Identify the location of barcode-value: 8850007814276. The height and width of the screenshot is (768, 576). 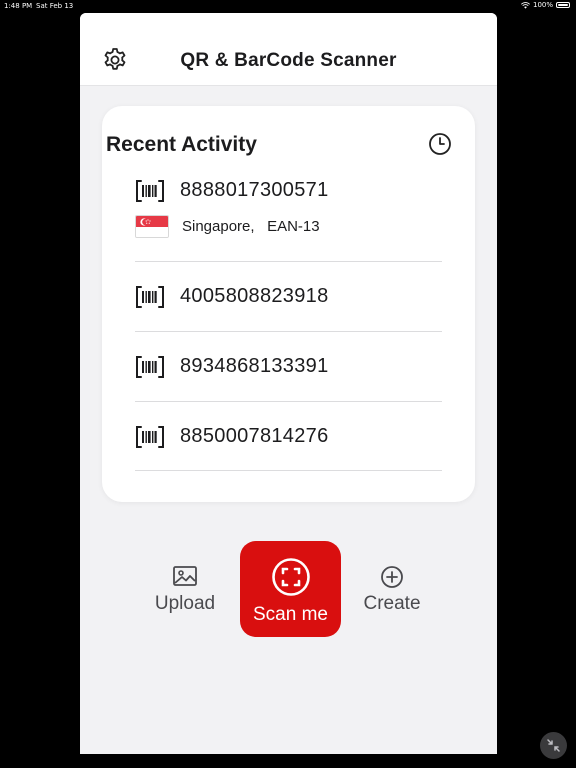
(254, 436).